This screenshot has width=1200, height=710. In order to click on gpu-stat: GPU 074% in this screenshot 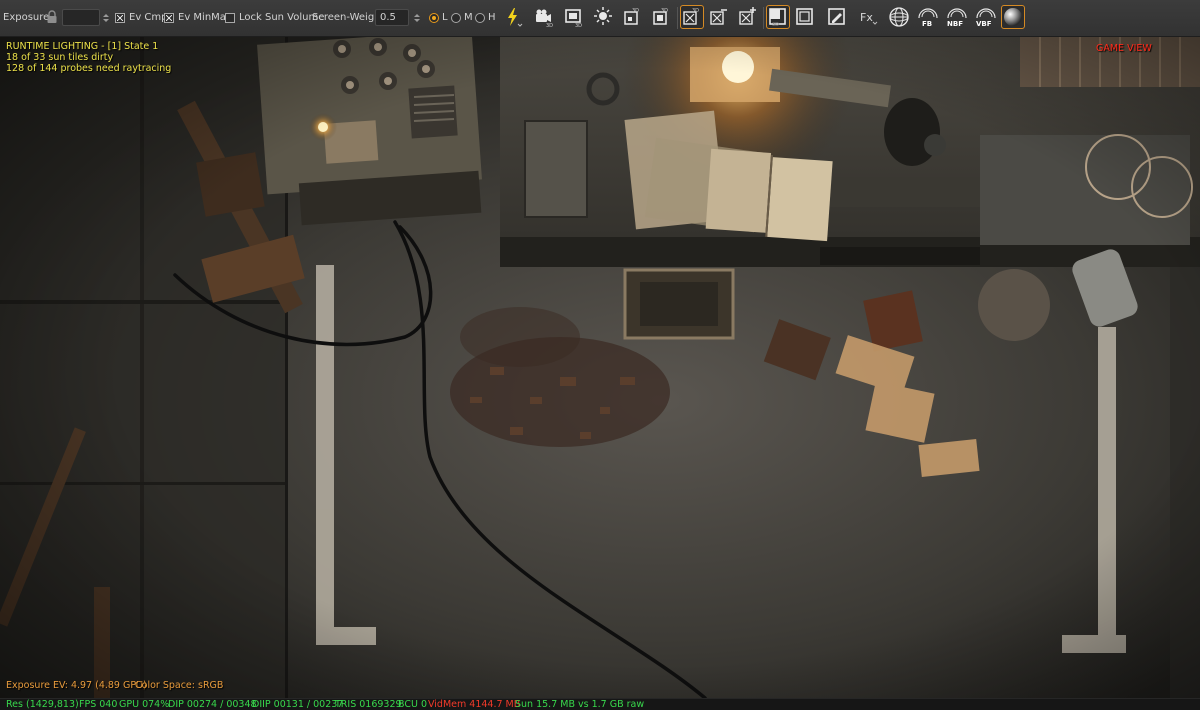, I will do `click(144, 704)`.